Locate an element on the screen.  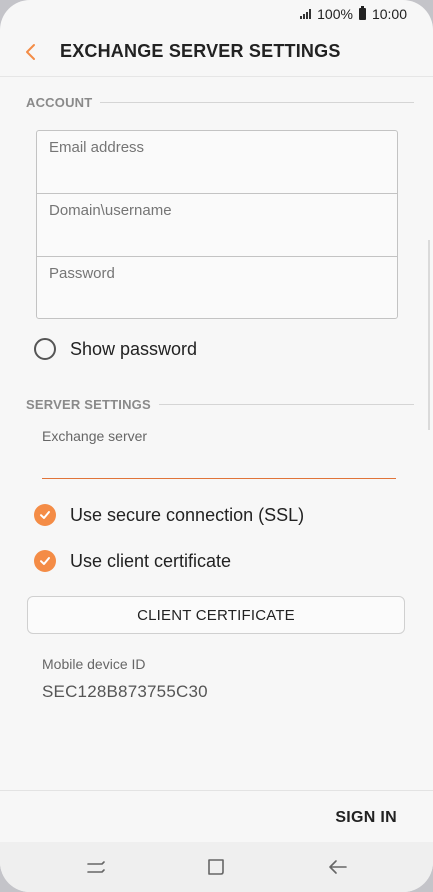
client-certificate-checkbox: Use client certificate is located at coordinates (132, 561).